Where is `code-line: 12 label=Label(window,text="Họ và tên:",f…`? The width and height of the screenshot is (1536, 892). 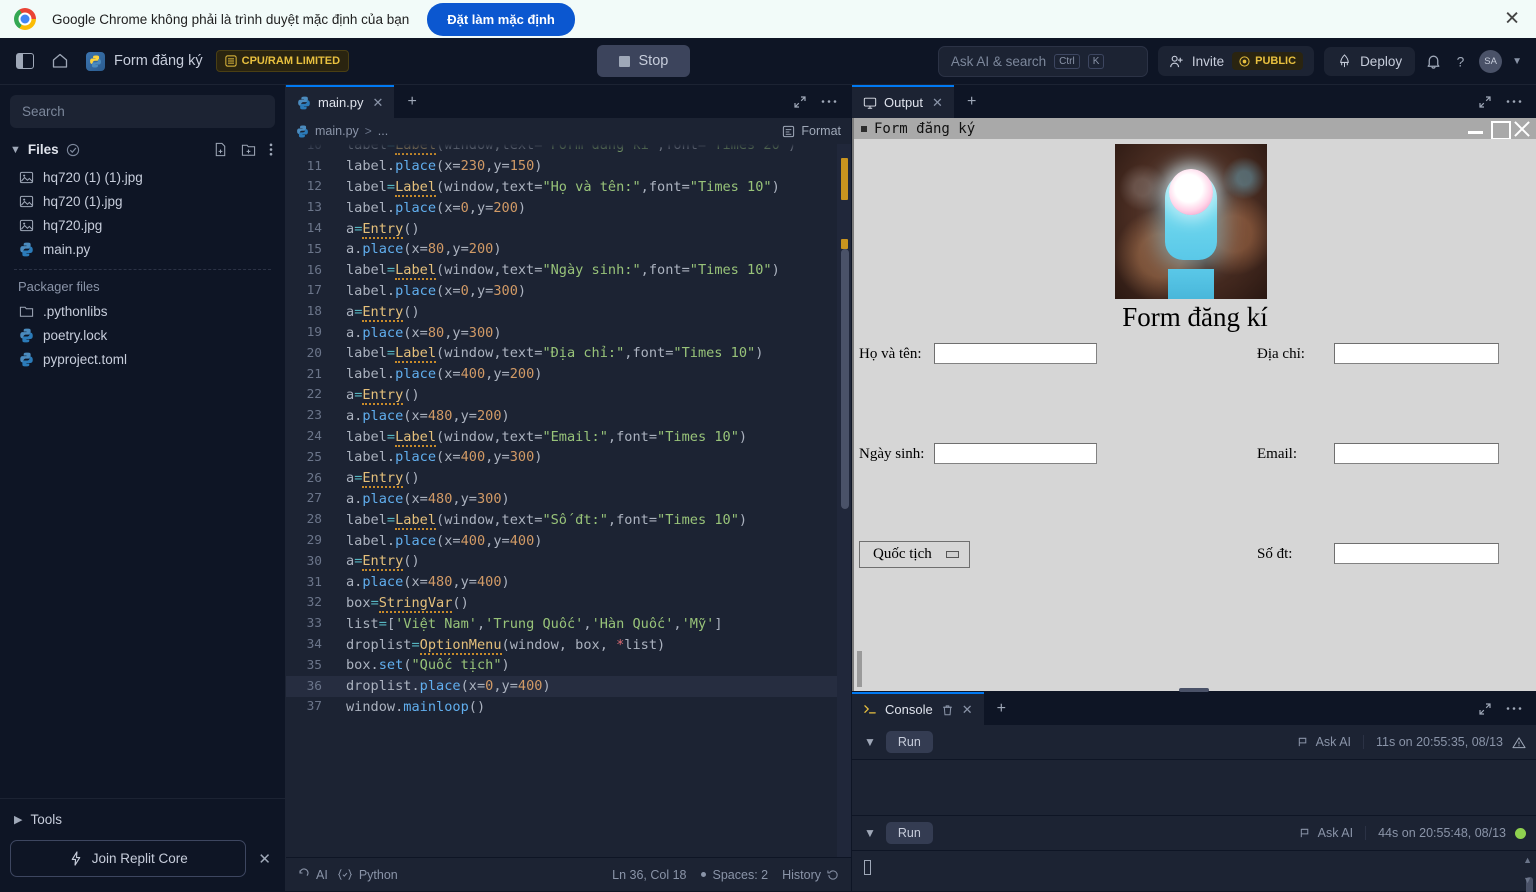 code-line: 12 label=Label(window,text="Họ và tên:",f… is located at coordinates (561, 187).